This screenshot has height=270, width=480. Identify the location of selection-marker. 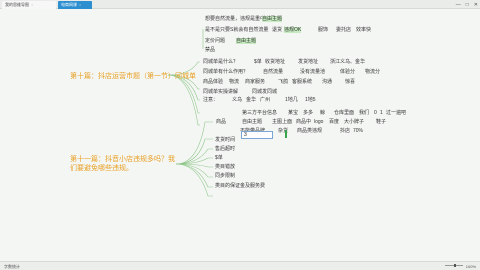
(286, 134).